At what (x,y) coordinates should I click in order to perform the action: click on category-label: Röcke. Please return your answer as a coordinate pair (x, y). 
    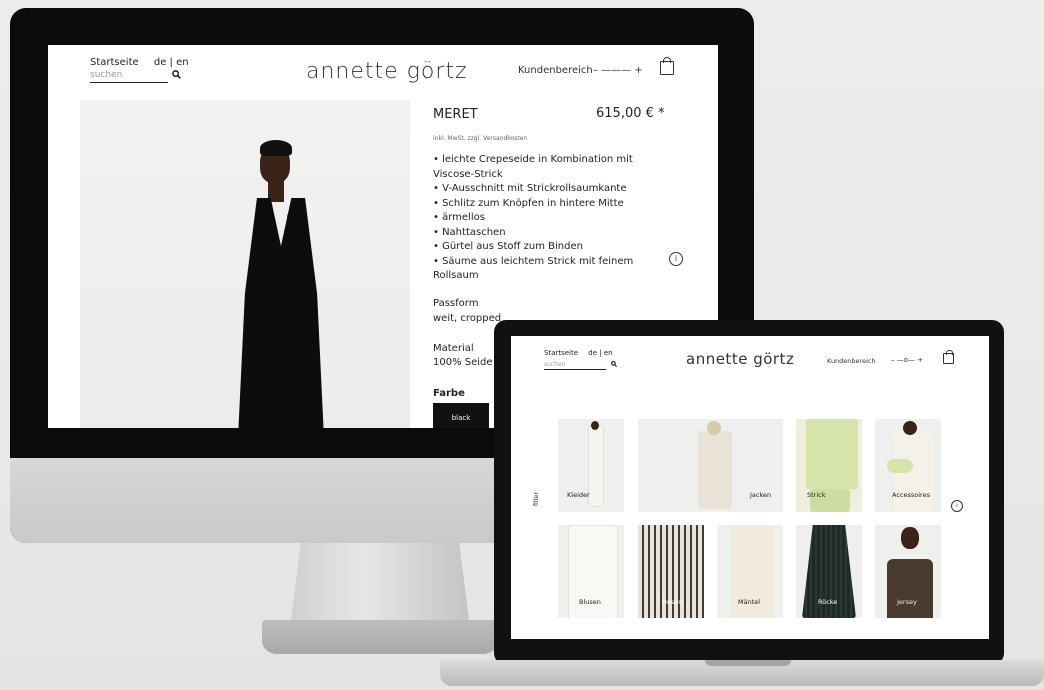
    Looking at the image, I should click on (828, 602).